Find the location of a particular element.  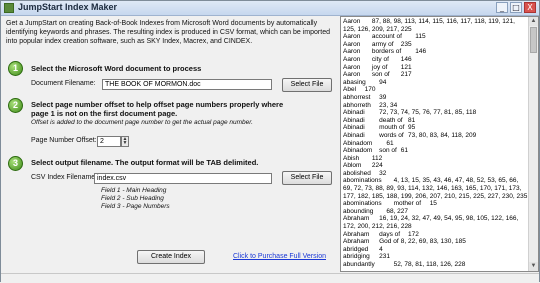

app-icon is located at coordinates (9, 8).